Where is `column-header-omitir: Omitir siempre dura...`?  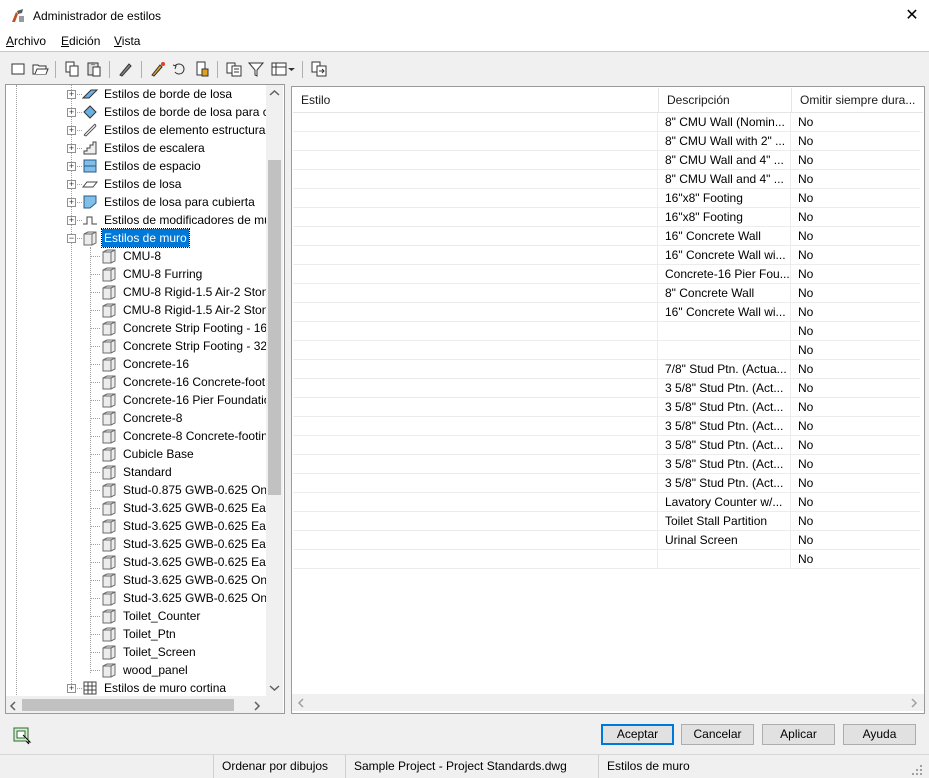 column-header-omitir: Omitir siempre dura... is located at coordinates (857, 100).